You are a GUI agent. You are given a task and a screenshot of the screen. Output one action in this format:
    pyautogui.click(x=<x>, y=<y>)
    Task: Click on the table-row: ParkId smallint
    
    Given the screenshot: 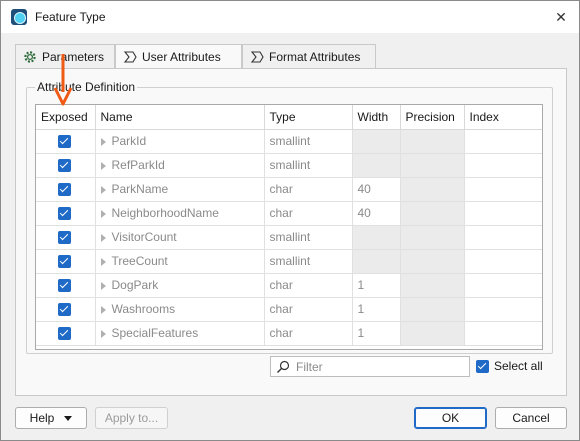 What is the action you would take?
    pyautogui.click(x=289, y=141)
    